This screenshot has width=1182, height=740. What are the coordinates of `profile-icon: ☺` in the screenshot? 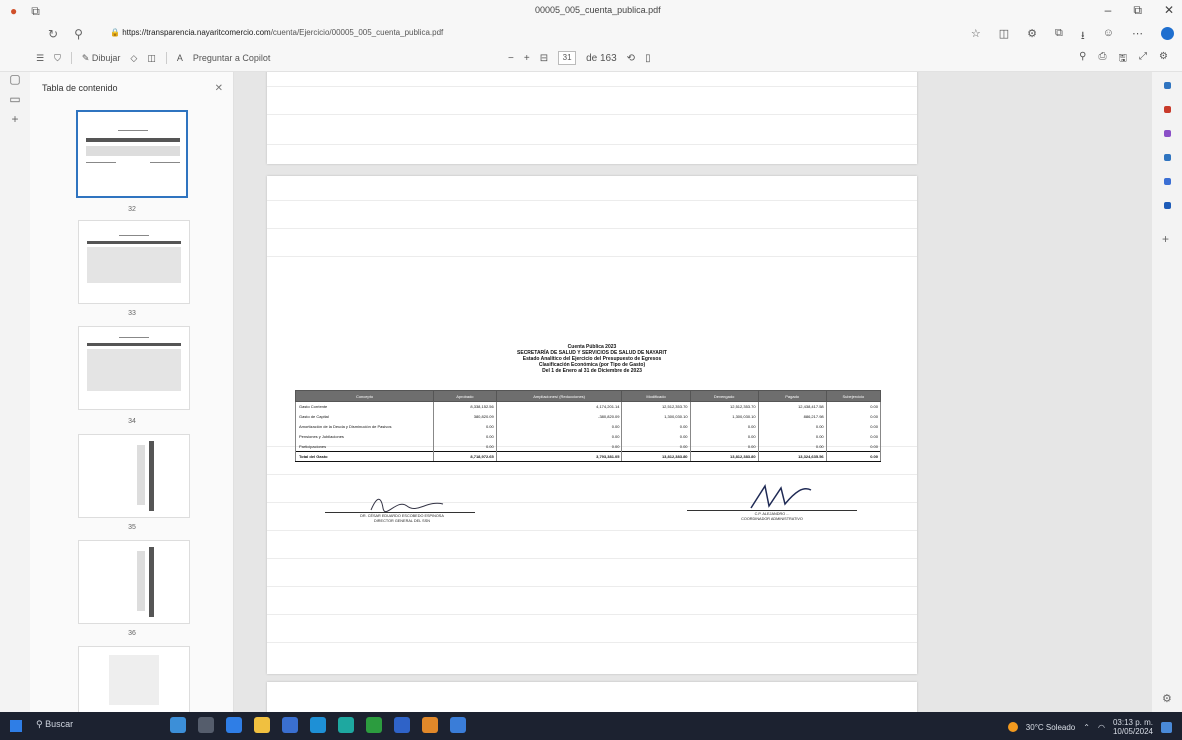 It's located at (1108, 36).